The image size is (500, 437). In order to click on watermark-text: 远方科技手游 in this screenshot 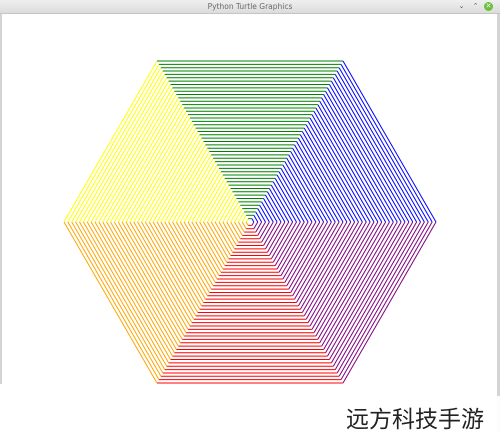, I will do `click(415, 420)`.